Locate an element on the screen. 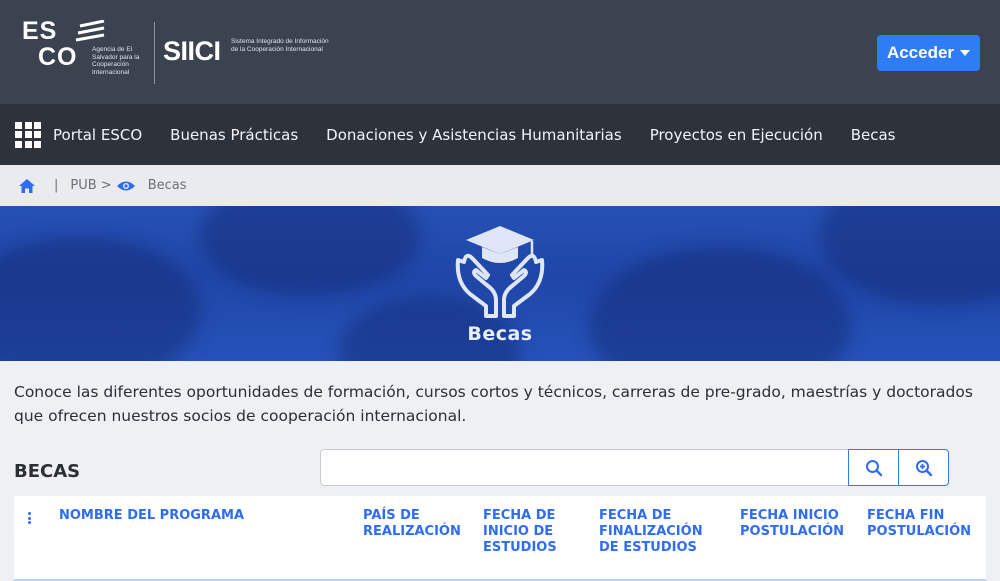  search-icon is located at coordinates (873, 467).